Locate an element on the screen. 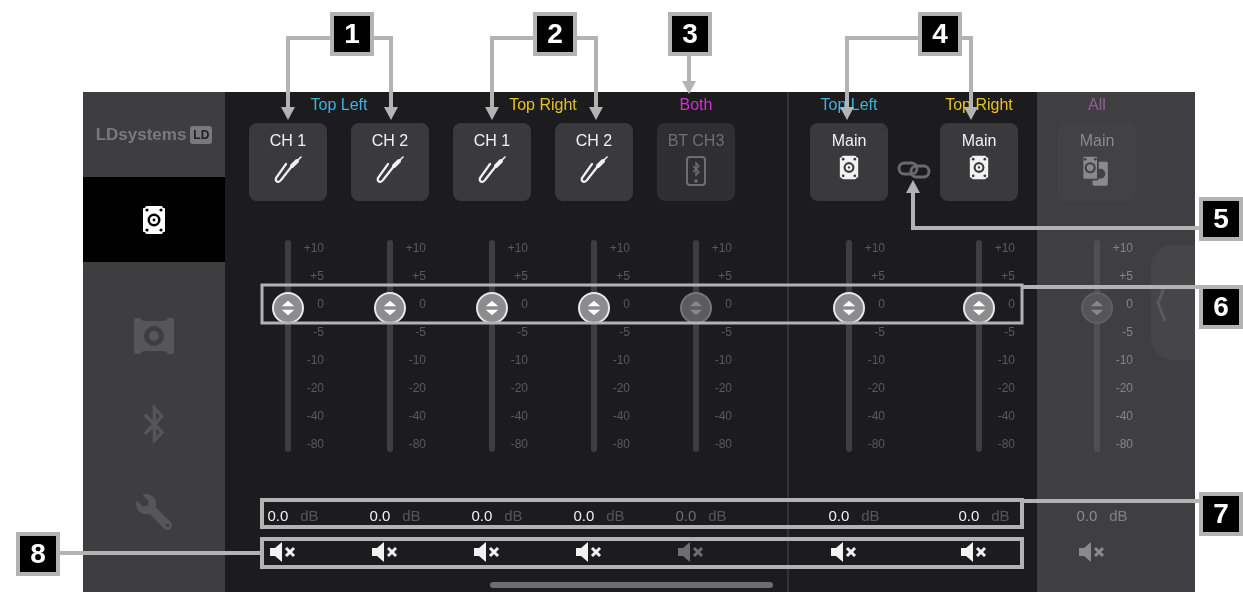 This screenshot has height=592, width=1243. logo-badge: LD is located at coordinates (201, 134).